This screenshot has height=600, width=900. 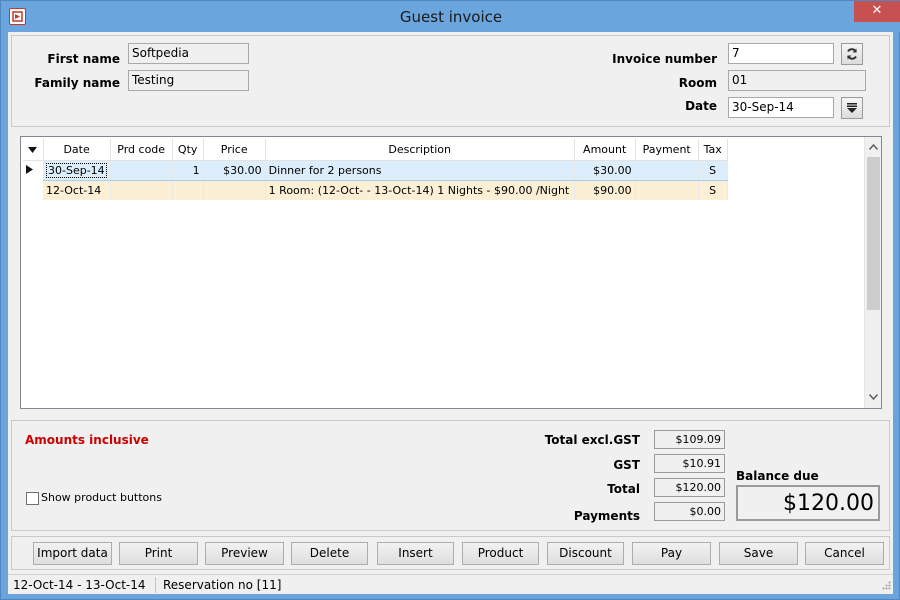 What do you see at coordinates (852, 108) in the screenshot?
I see `dropdown-icon` at bounding box center [852, 108].